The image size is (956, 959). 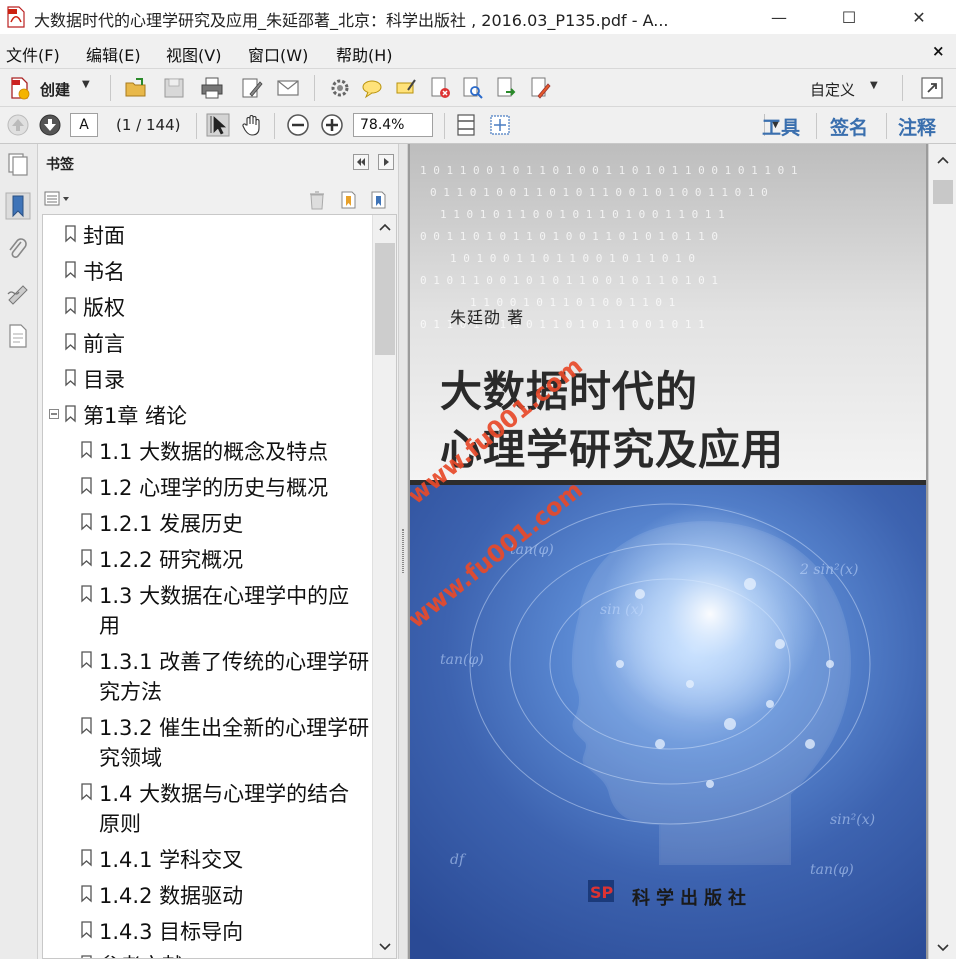 What do you see at coordinates (288, 88) in the screenshot?
I see `email-icon` at bounding box center [288, 88].